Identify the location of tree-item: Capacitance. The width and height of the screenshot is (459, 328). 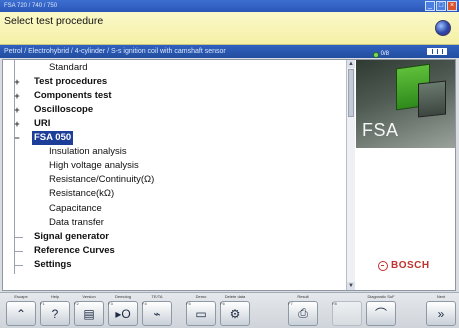
(75, 209).